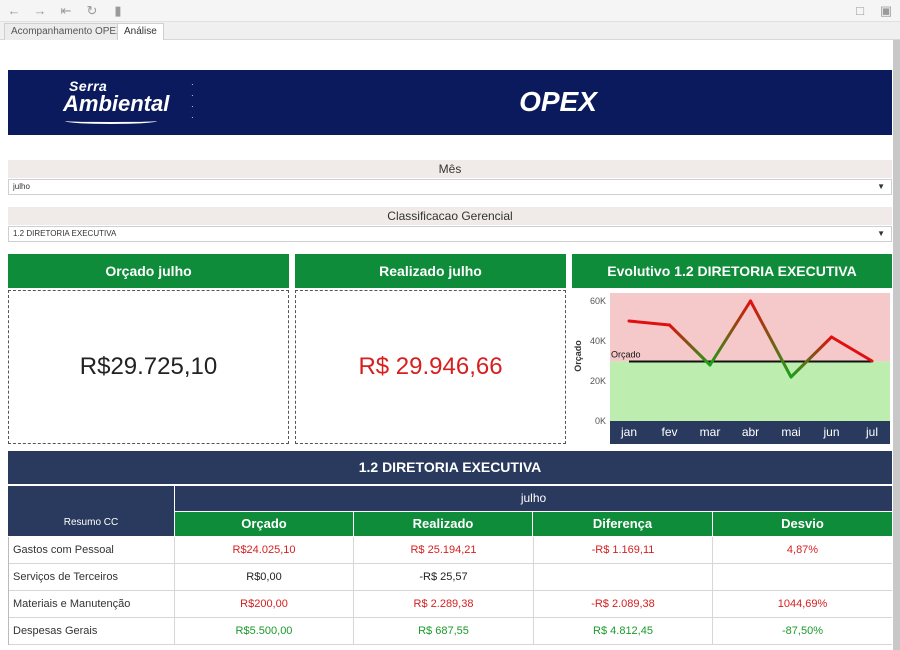 The height and width of the screenshot is (650, 900). Describe the element at coordinates (450, 31) in the screenshot. I see `tab-bar: Acompanhamento OPEX Análise` at that location.